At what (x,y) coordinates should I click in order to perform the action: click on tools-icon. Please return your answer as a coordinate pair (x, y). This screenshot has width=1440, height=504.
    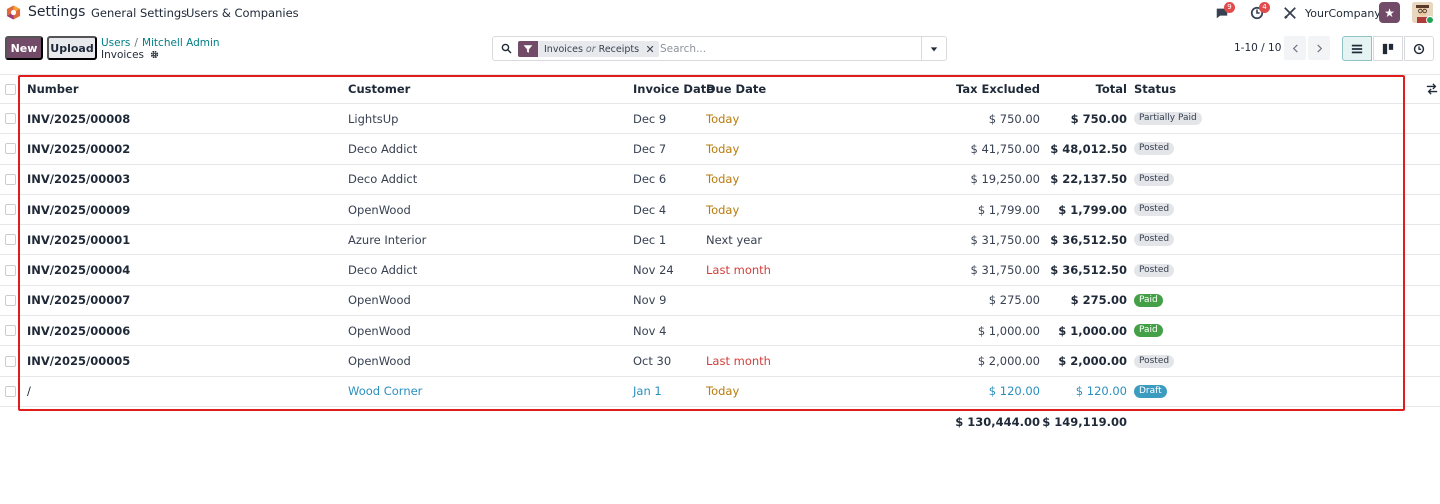
    Looking at the image, I should click on (1290, 13).